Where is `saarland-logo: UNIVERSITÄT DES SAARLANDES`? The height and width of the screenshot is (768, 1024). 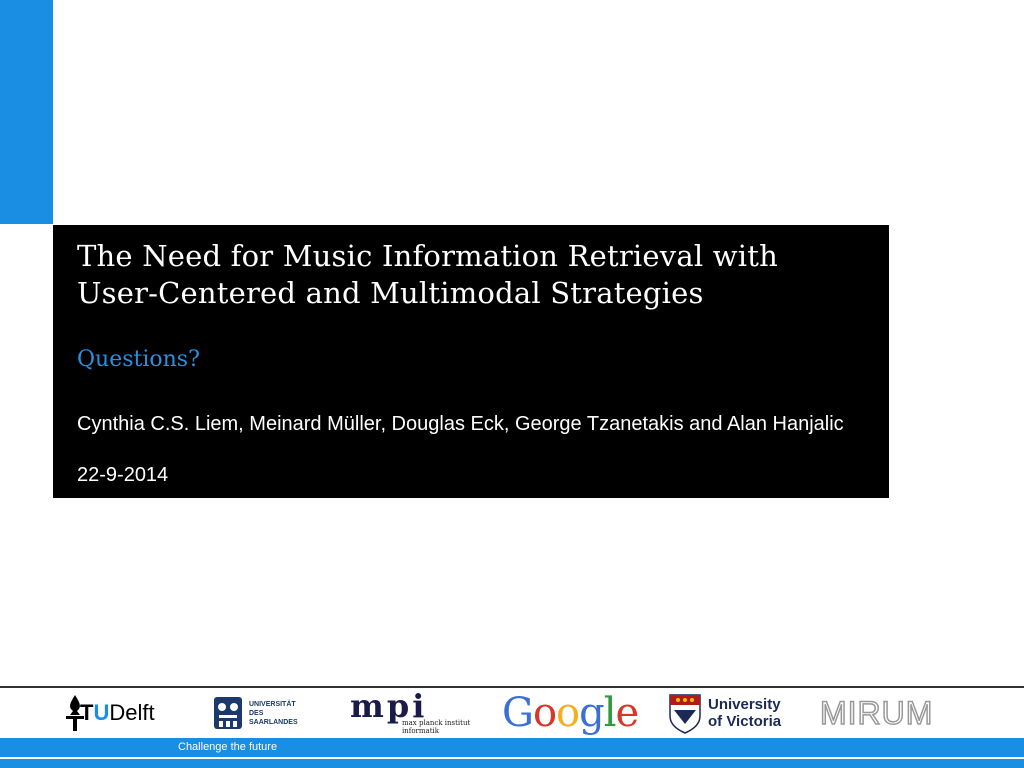 saarland-logo: UNIVERSITÄT DES SAARLANDES is located at coordinates (255, 713).